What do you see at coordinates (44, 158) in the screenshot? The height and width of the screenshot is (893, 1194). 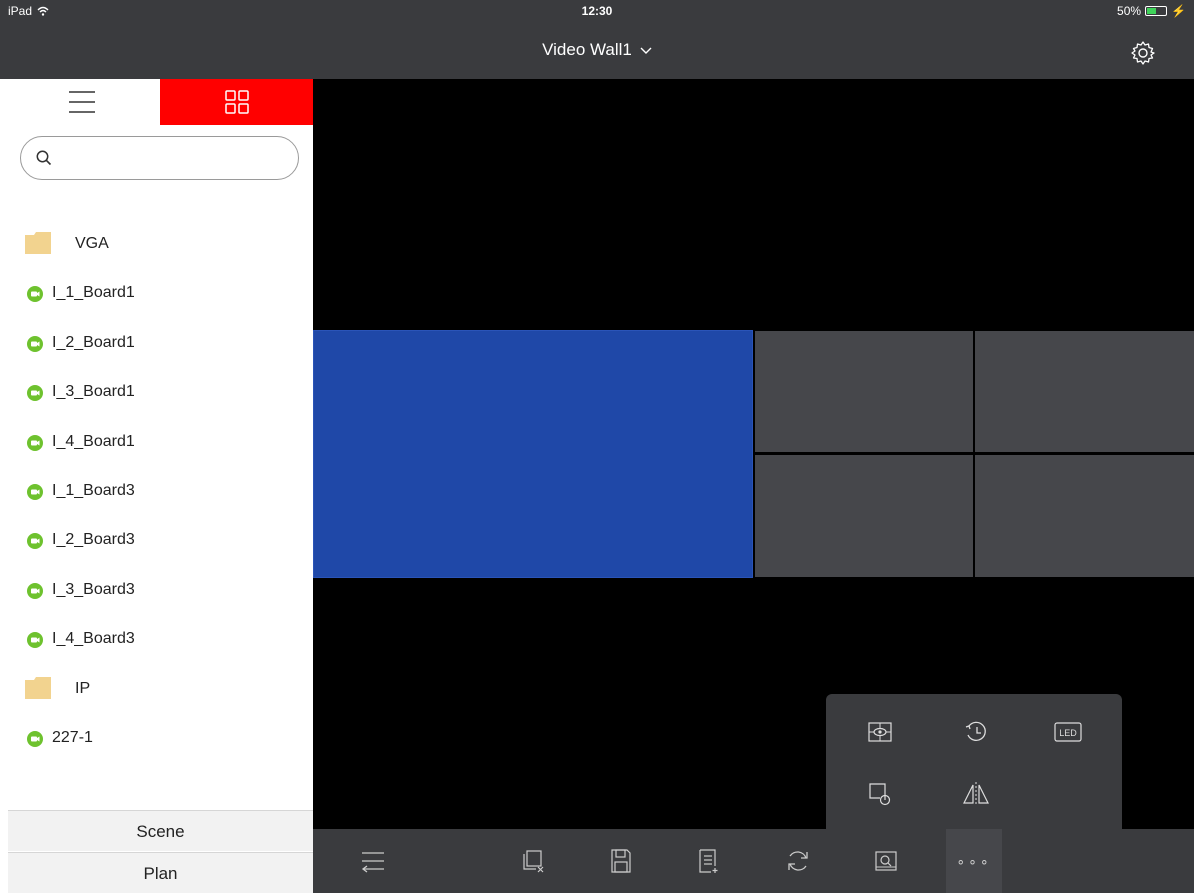 I see `search-icon` at bounding box center [44, 158].